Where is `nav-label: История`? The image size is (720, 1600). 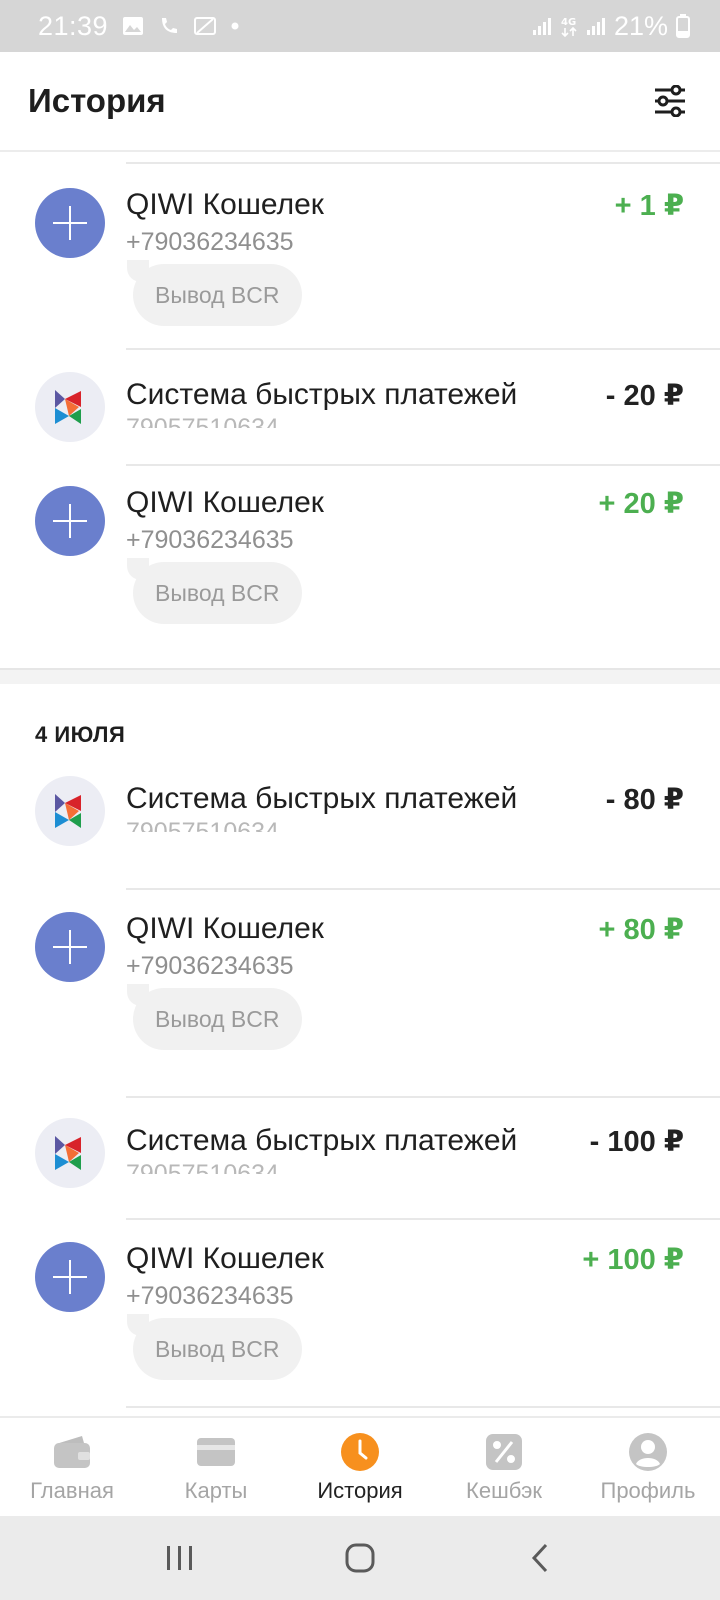
nav-label: История is located at coordinates (360, 1490).